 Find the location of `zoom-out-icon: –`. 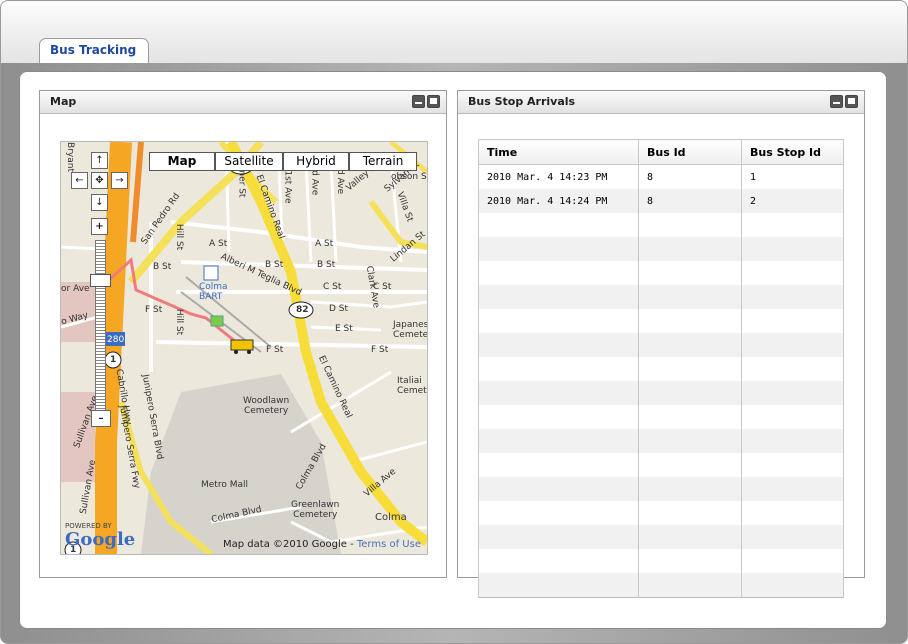

zoom-out-icon: – is located at coordinates (101, 418).